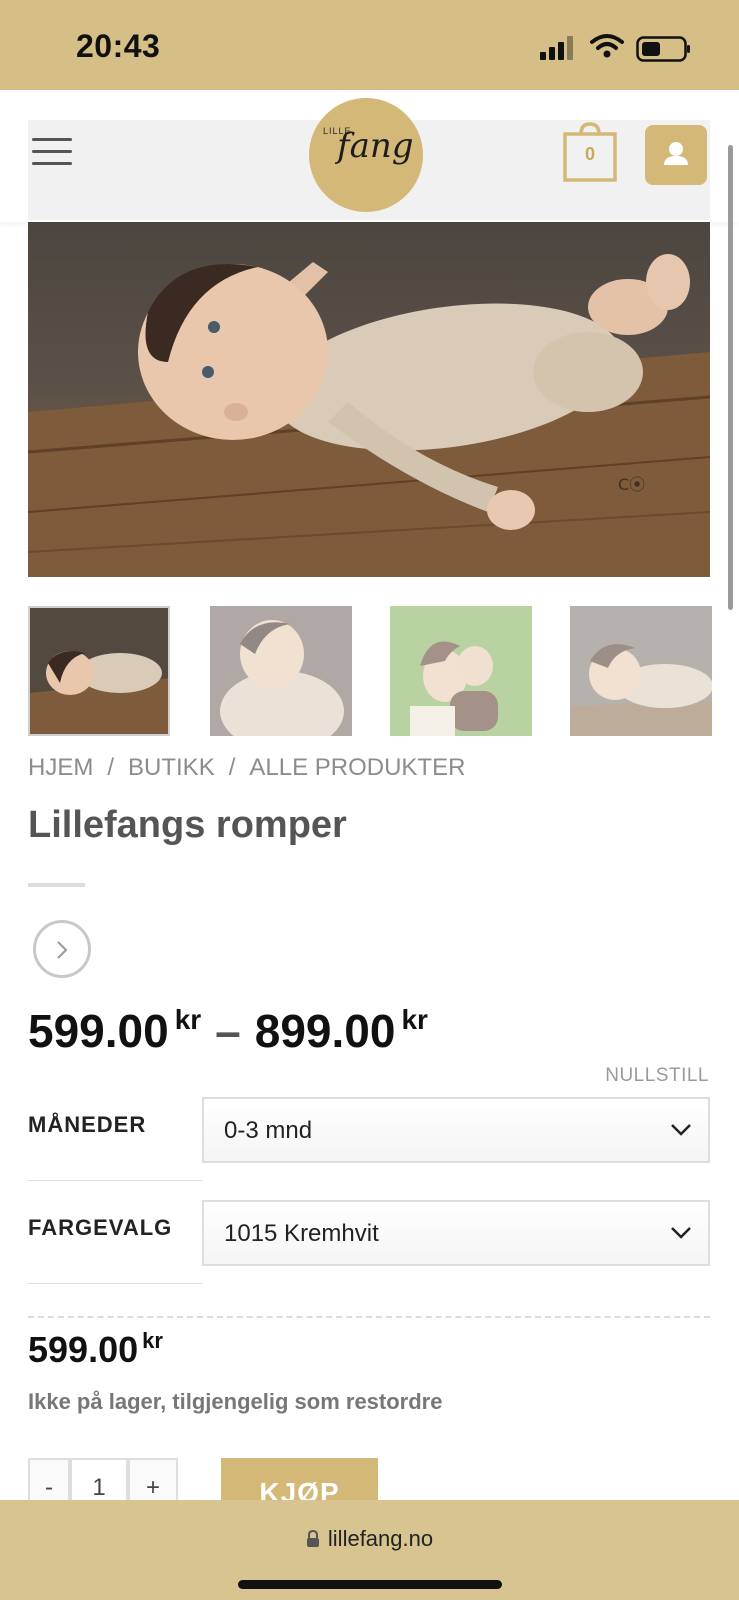  I want to click on breadcrumb-home: HJEM, so click(60, 767).